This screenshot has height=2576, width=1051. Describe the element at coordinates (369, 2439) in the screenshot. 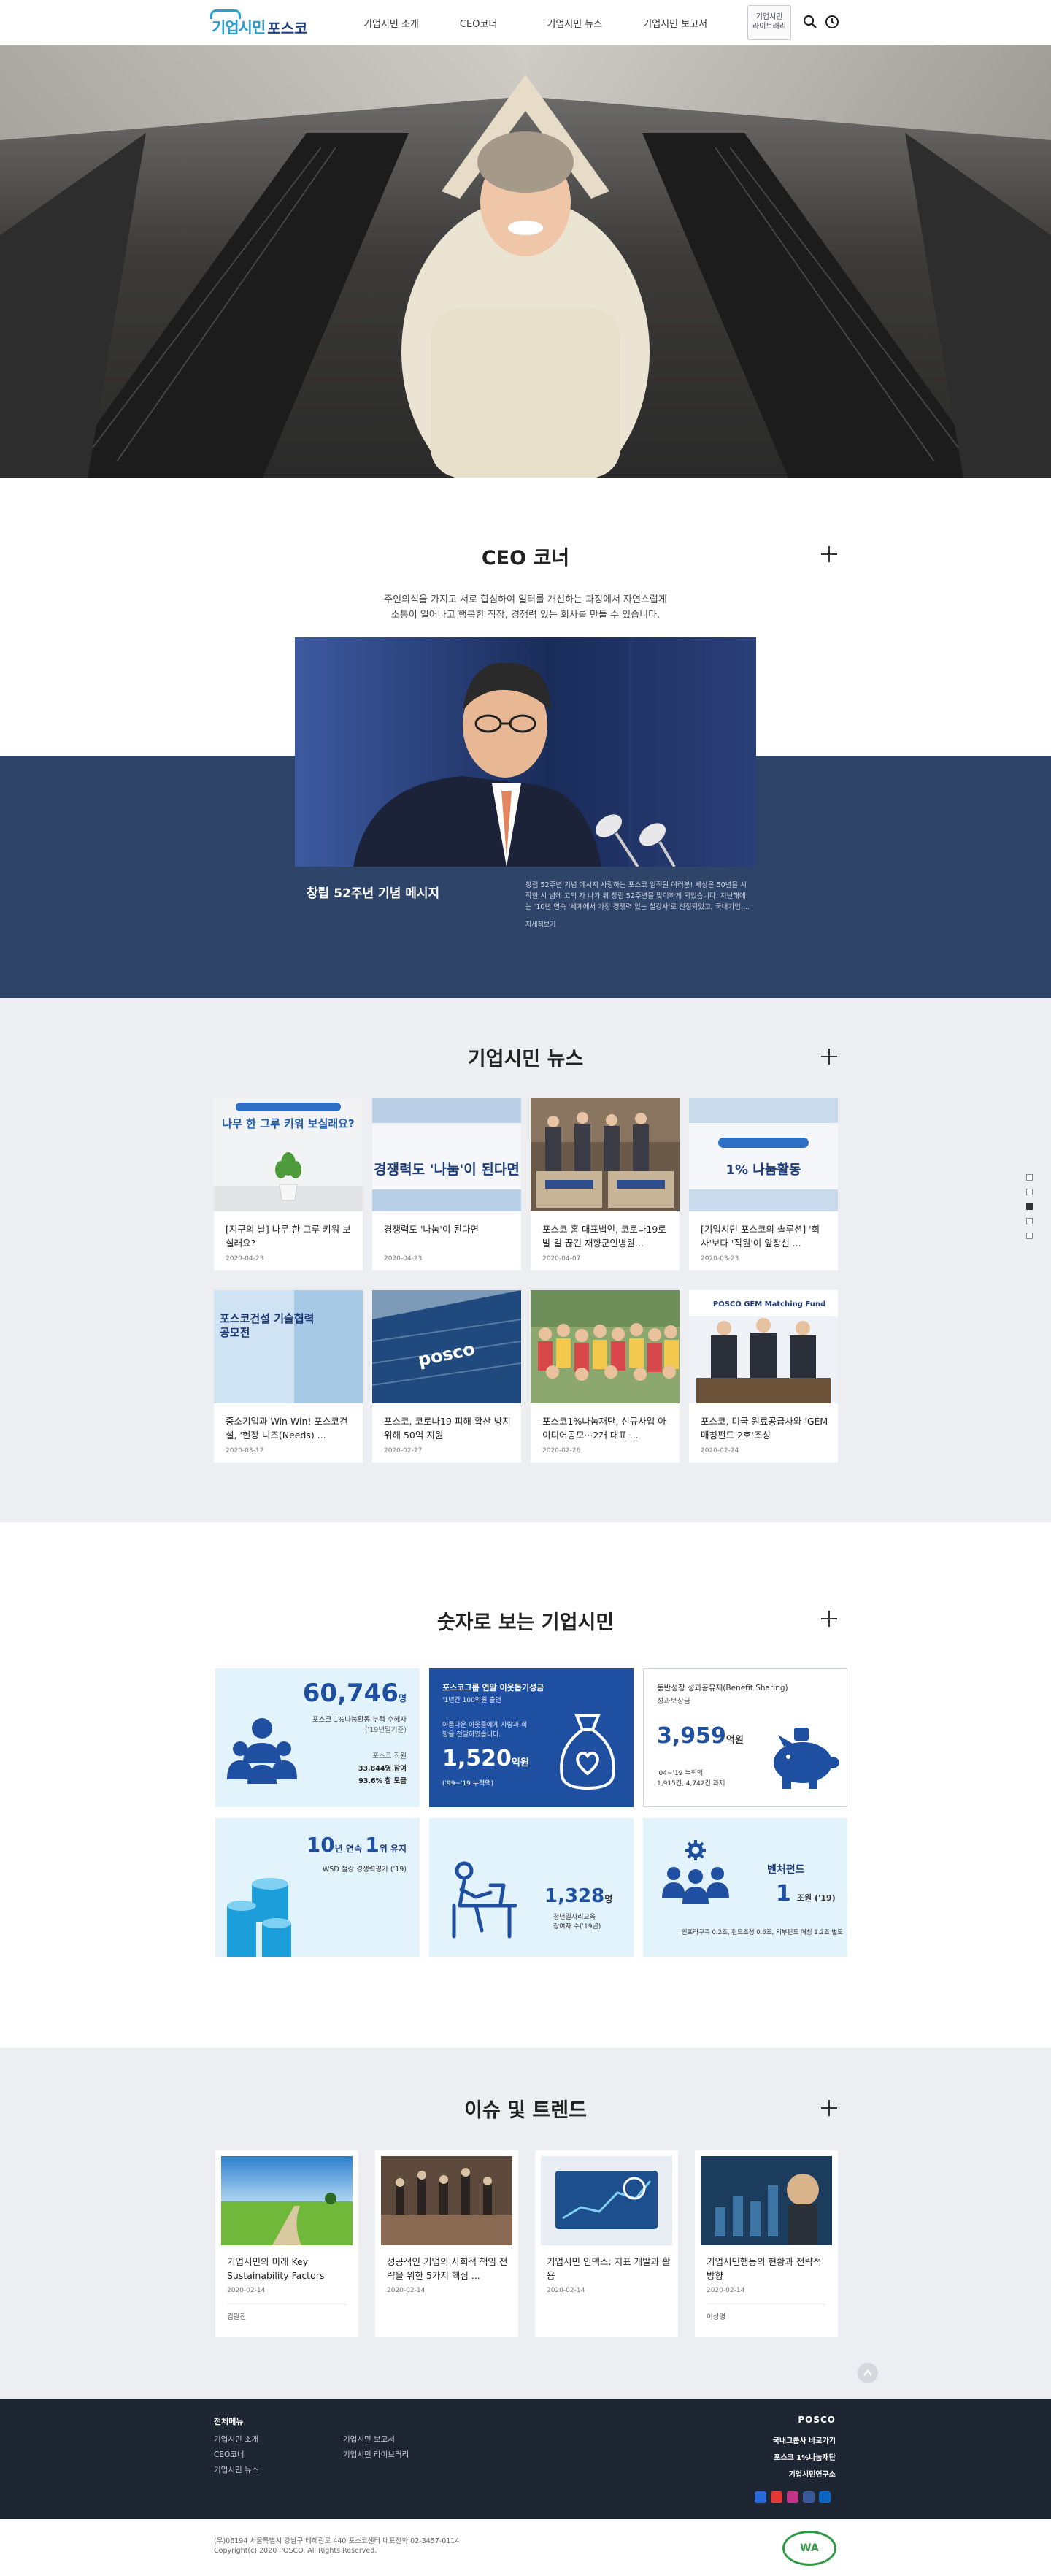

I see `footer-link-report: 기업시민 보고서` at that location.